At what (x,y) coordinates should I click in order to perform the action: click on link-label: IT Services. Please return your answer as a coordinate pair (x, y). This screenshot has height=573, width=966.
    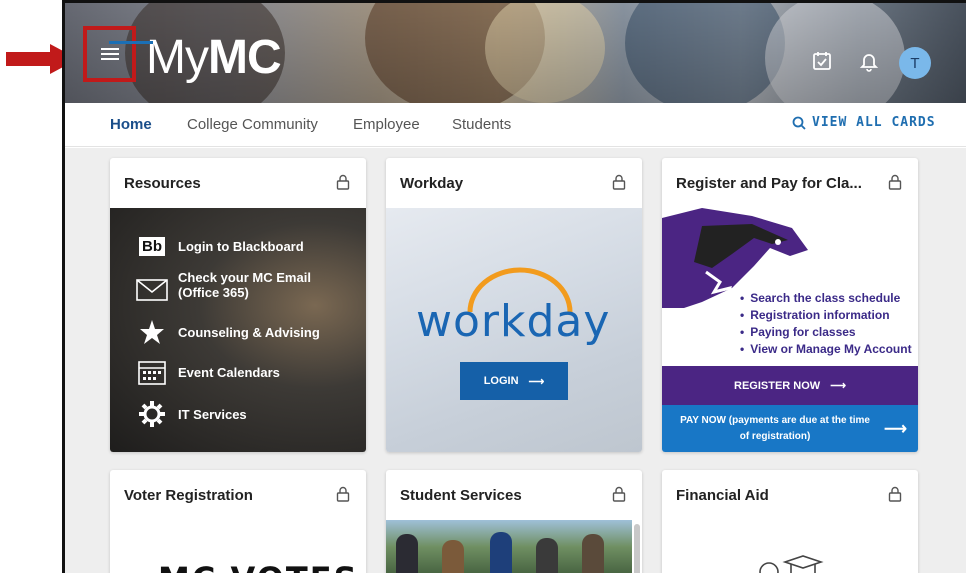
    Looking at the image, I should click on (212, 414).